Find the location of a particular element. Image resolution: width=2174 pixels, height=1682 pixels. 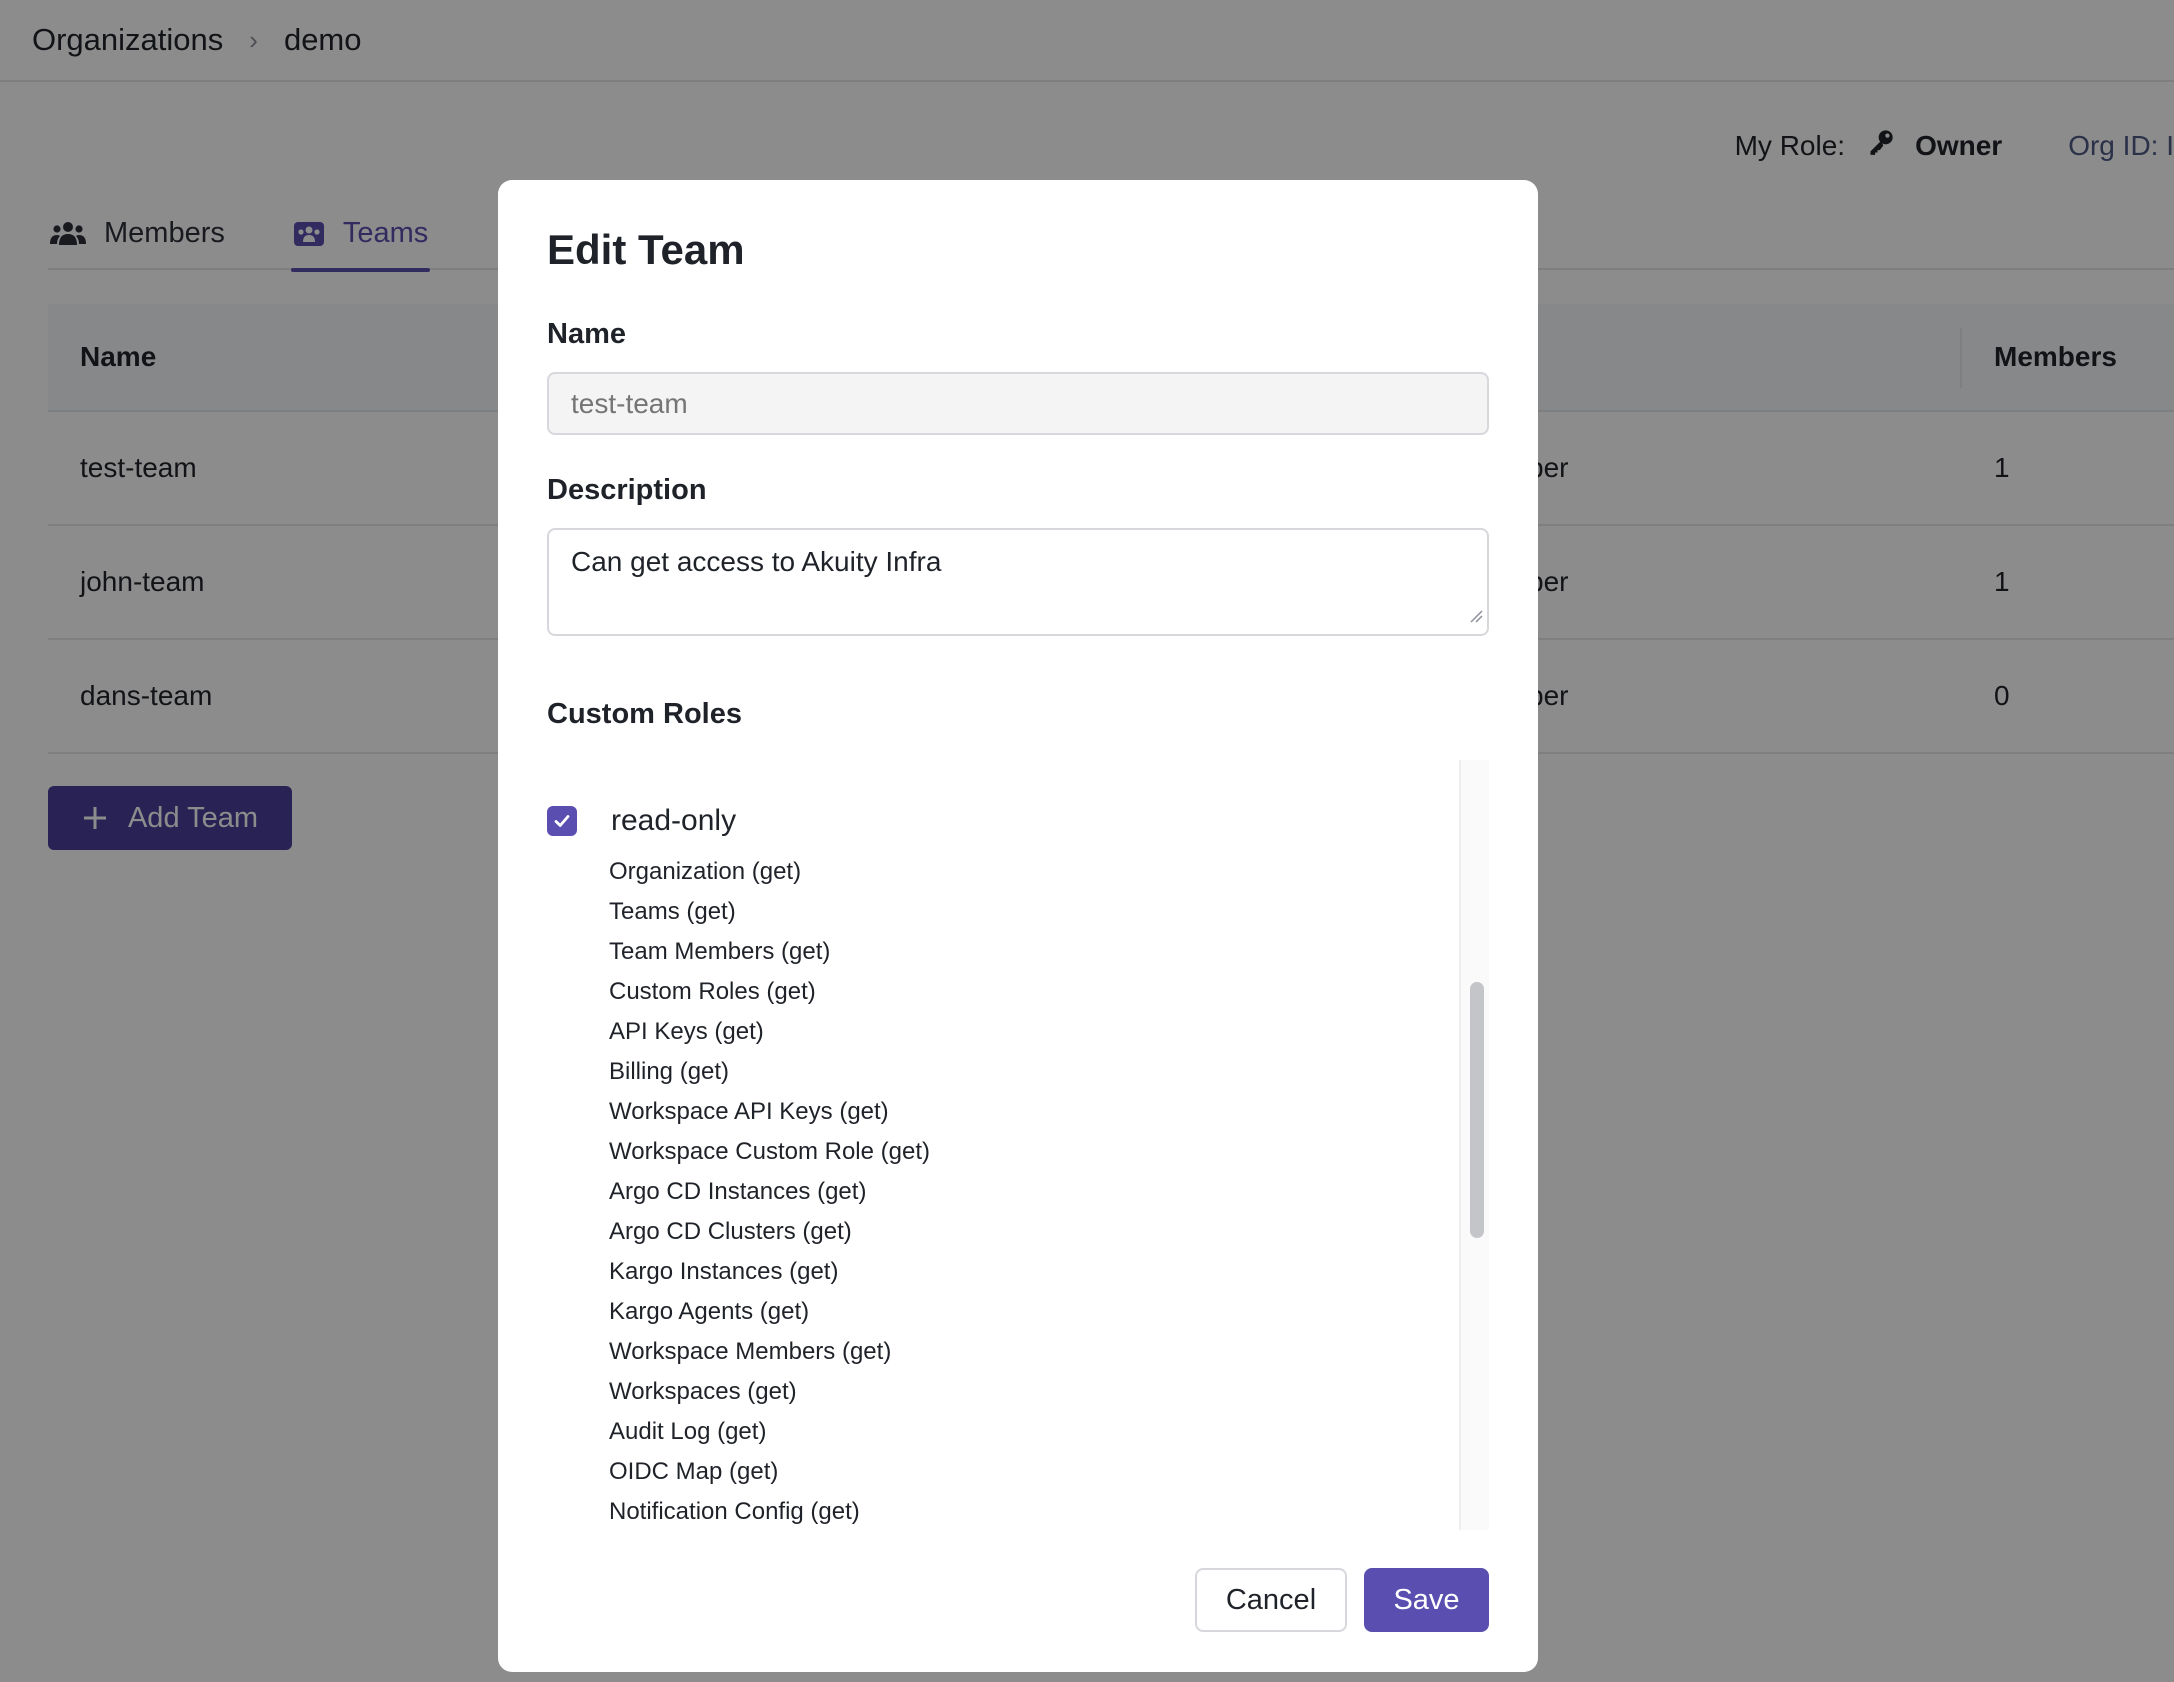

permission-item: Kargo Instances (get) is located at coordinates (724, 1271).